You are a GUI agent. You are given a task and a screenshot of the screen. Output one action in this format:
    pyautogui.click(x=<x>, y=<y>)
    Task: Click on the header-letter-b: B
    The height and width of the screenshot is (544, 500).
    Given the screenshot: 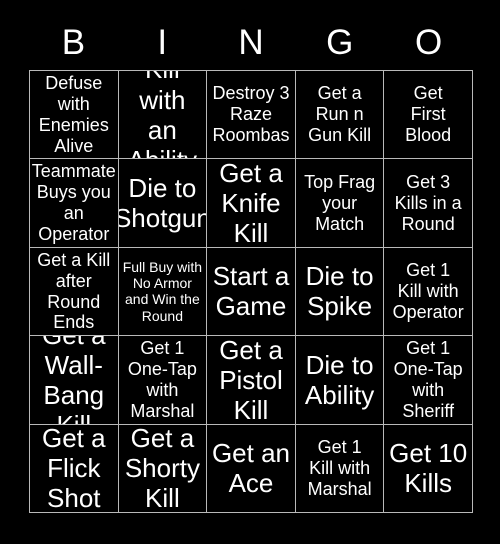 What is the action you would take?
    pyautogui.click(x=73, y=42)
    